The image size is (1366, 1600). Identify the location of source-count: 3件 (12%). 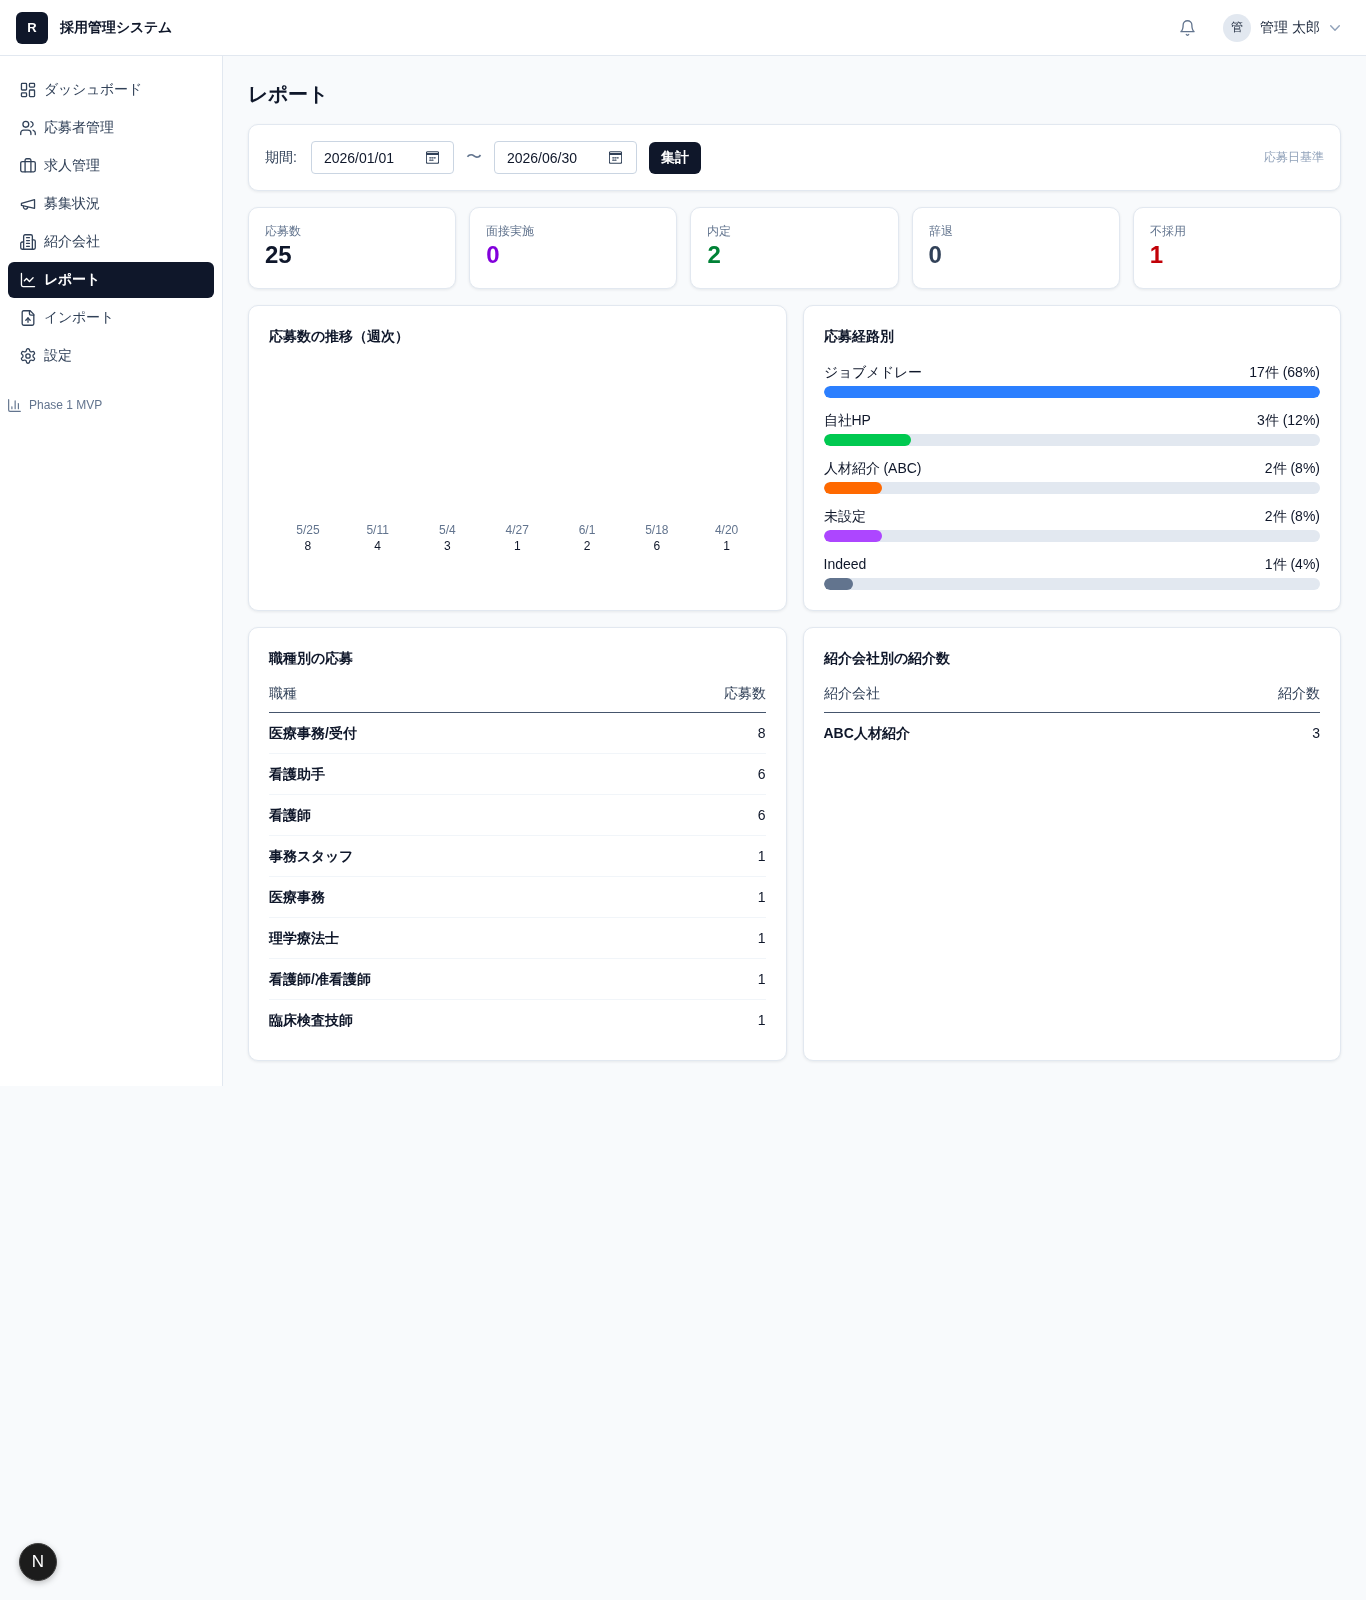
(1288, 420).